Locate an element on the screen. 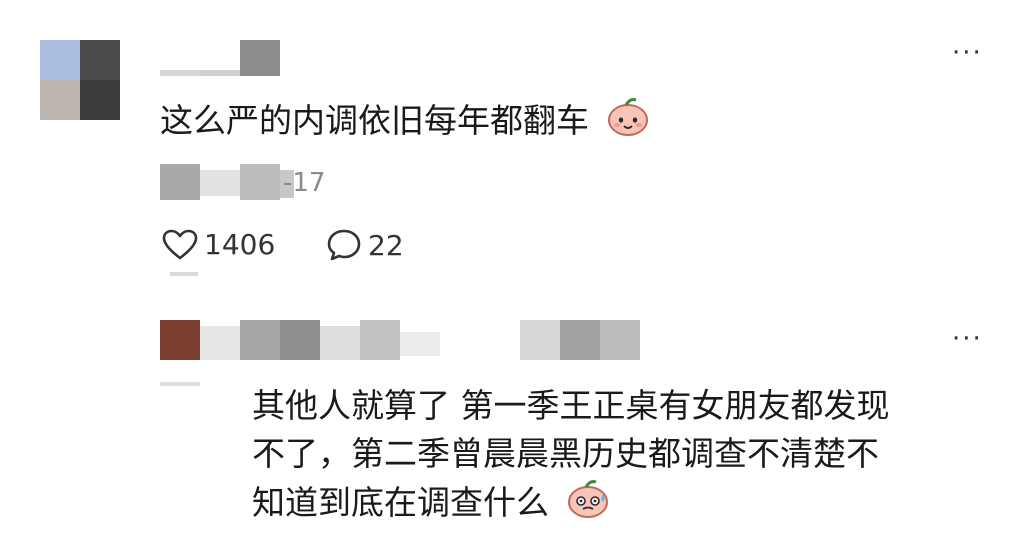  reply-line-3-wrap: 知道到底在调查什么 is located at coordinates (571, 504).